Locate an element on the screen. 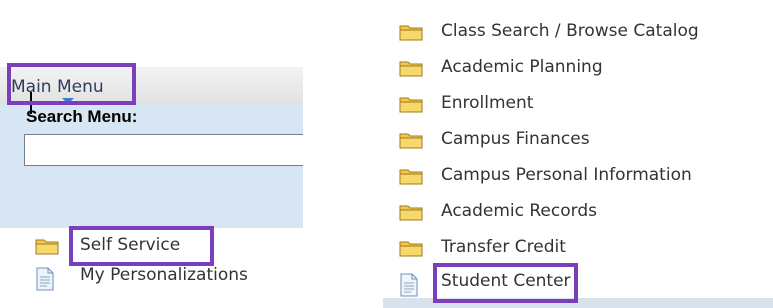  submenu-item-academic-records: Academic Records is located at coordinates (578, 213).